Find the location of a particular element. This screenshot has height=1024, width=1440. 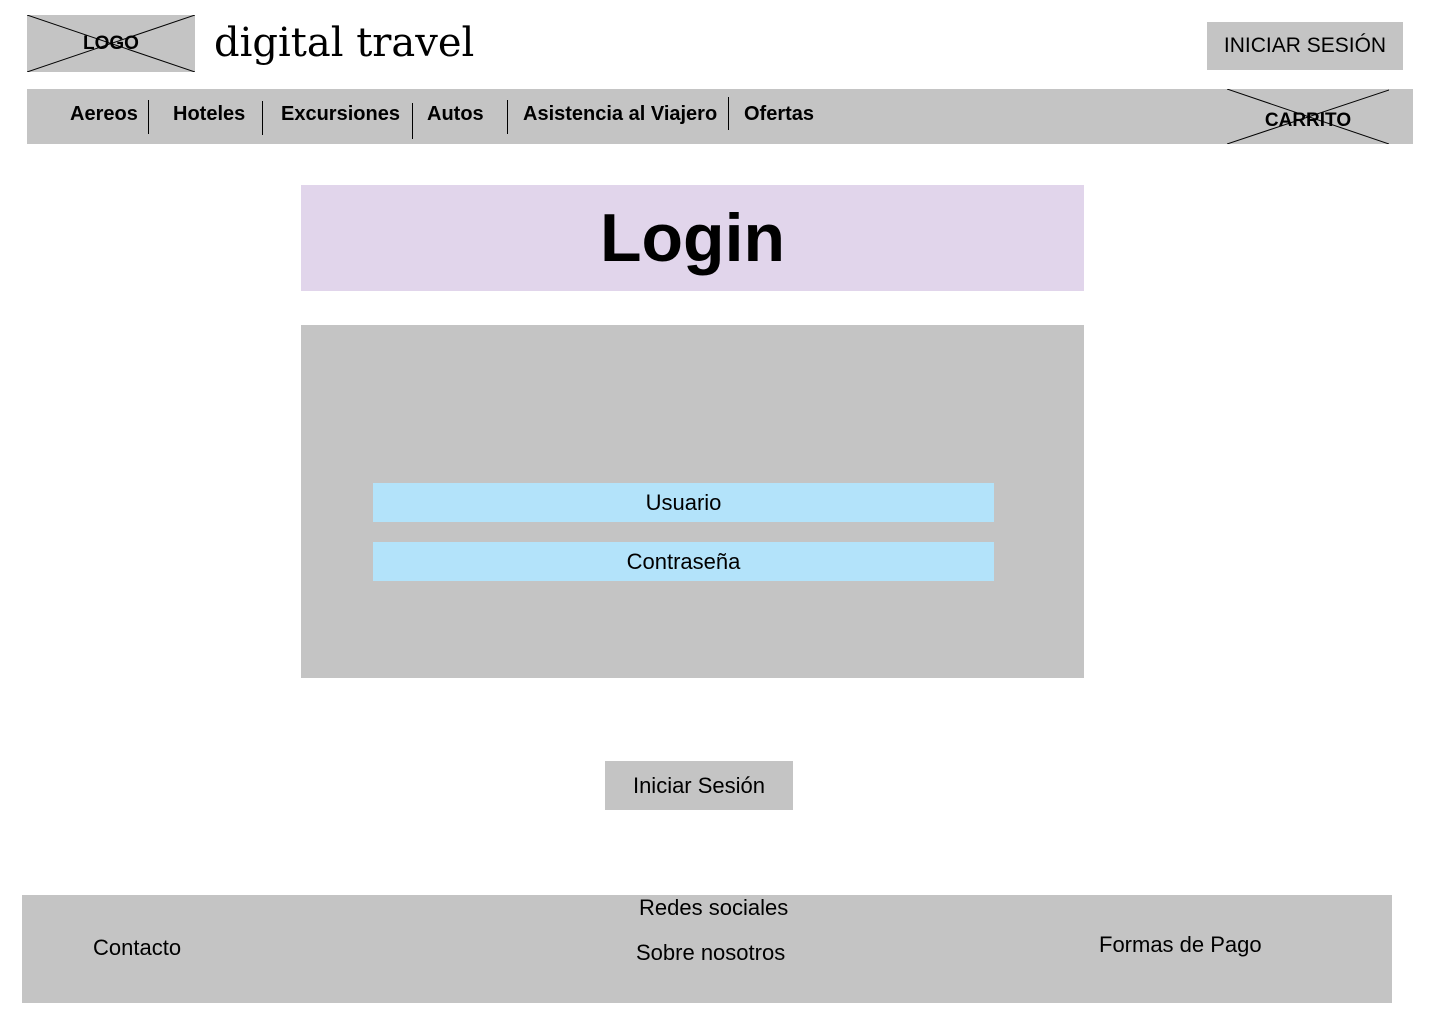

site-title: digital travel is located at coordinates (344, 43).